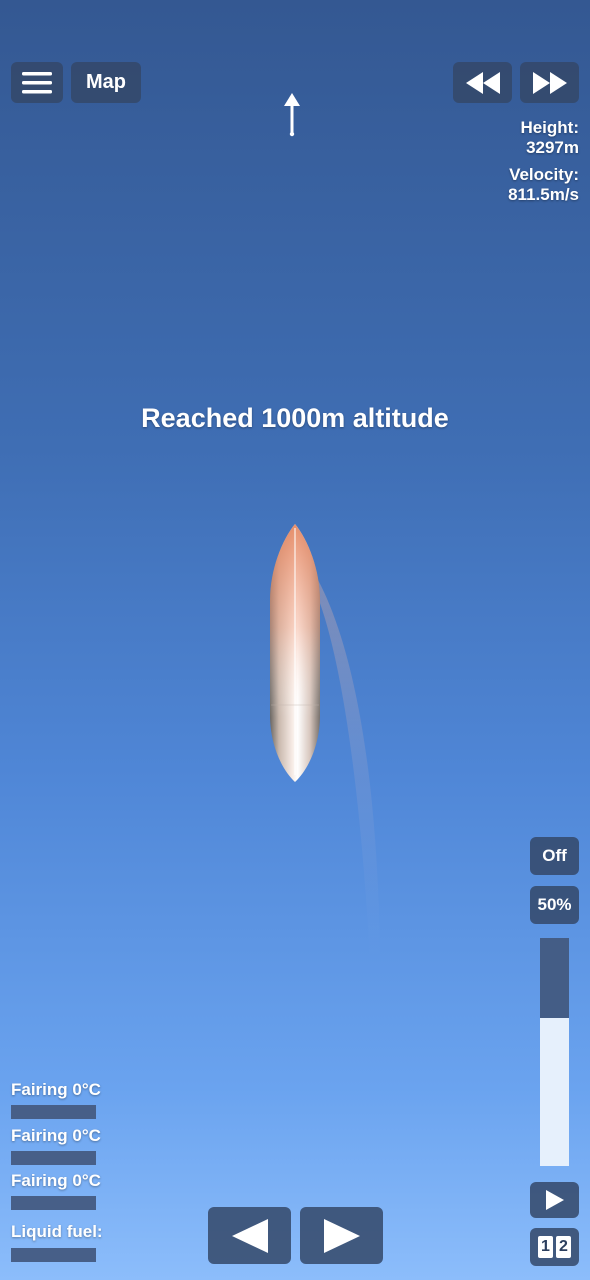  I want to click on velocity-value: 811.5m/s, so click(543, 194).